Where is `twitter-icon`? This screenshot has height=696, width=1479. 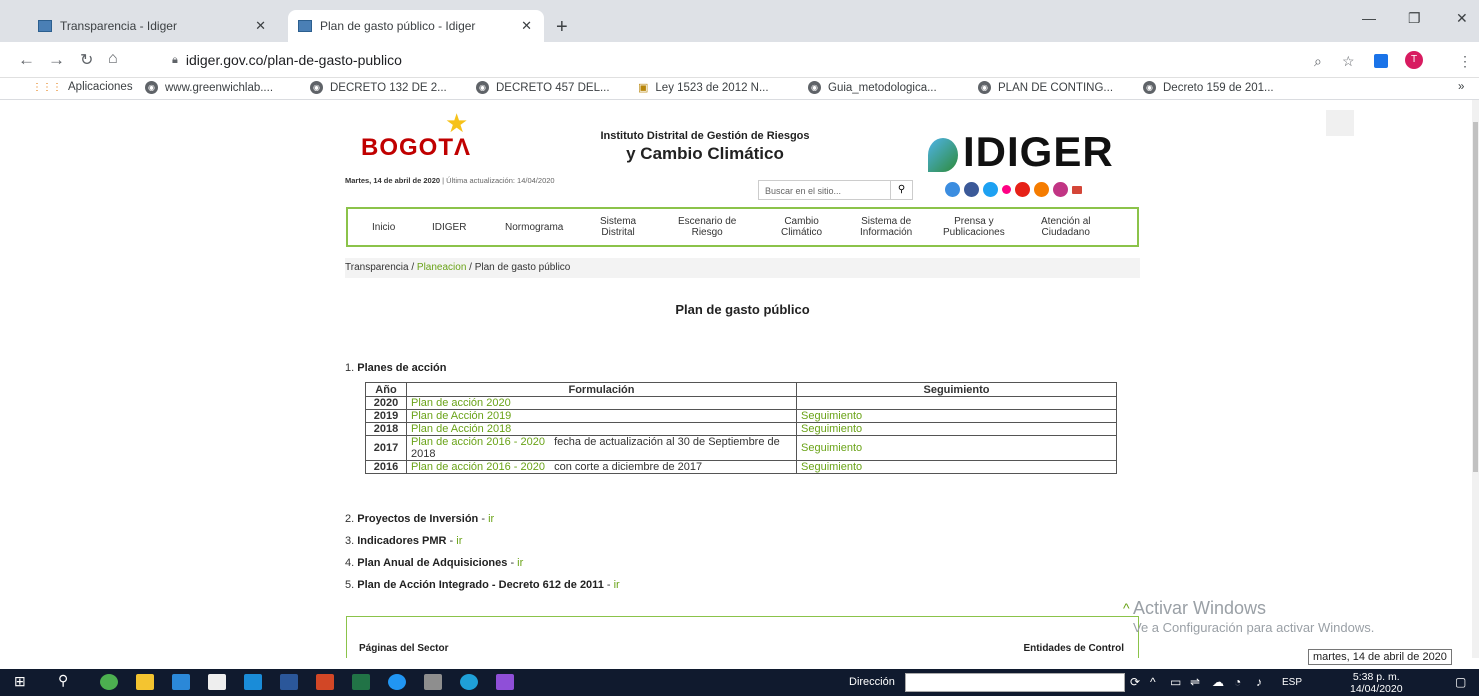
twitter-icon is located at coordinates (990, 189).